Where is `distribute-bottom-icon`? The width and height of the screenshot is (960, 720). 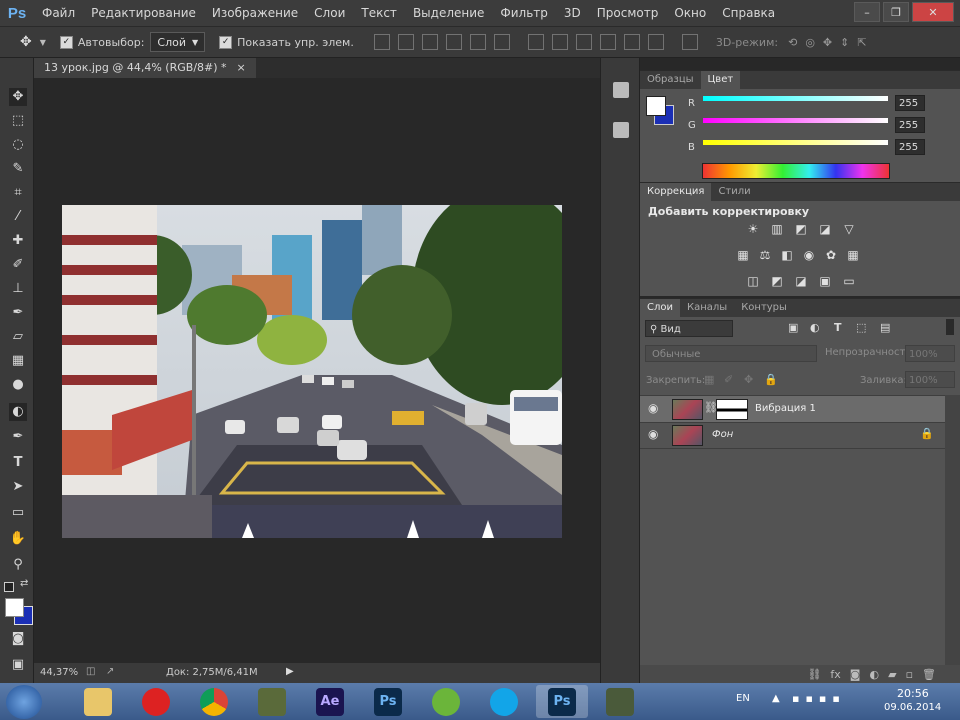
distribute-bottom-icon is located at coordinates (583, 42).